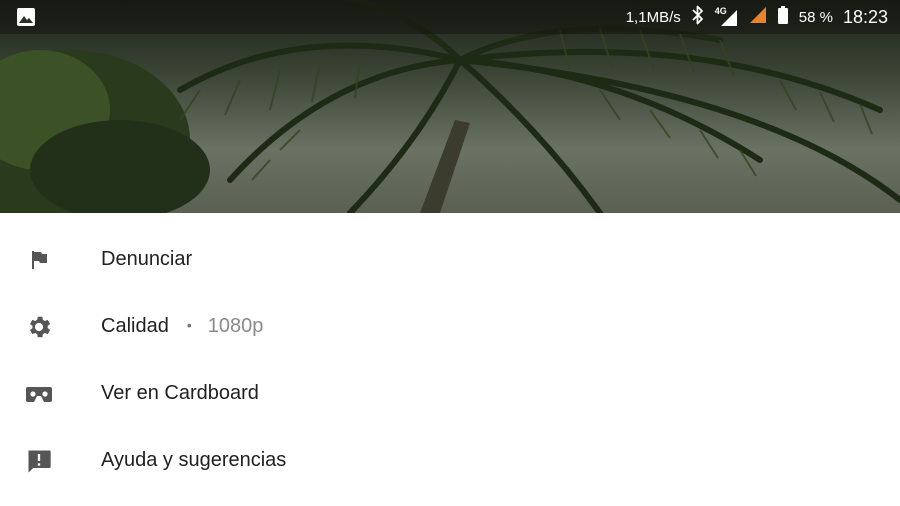 This screenshot has height=506, width=900. What do you see at coordinates (698, 17) in the screenshot?
I see `bluetooth-icon` at bounding box center [698, 17].